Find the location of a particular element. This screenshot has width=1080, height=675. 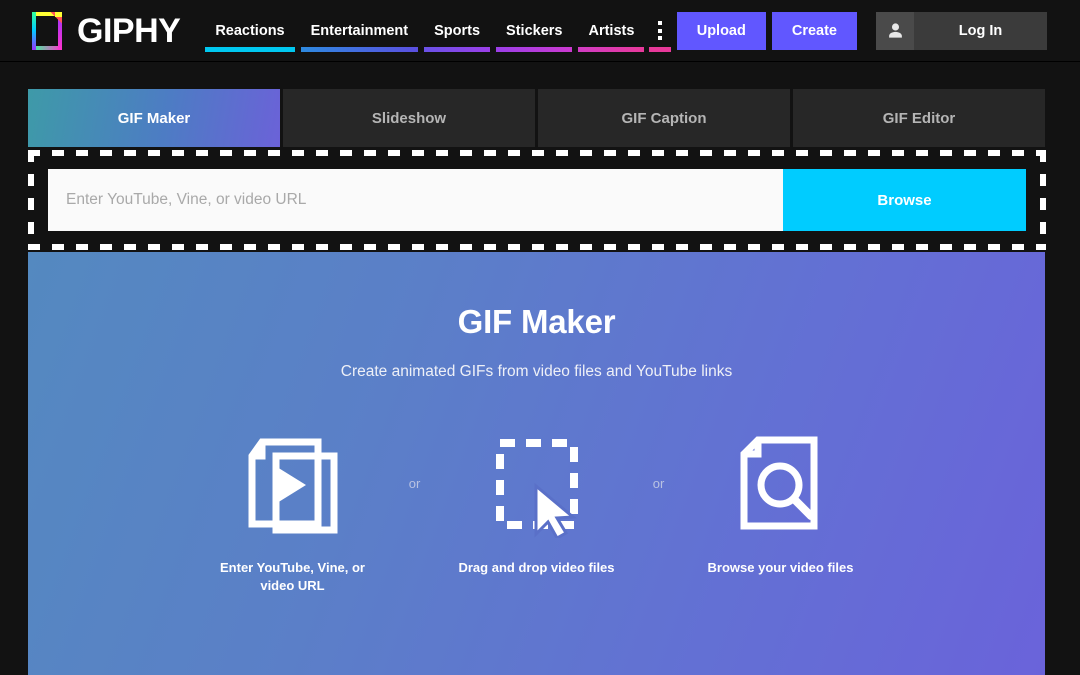

video-pages-play-icon is located at coordinates (293, 483).